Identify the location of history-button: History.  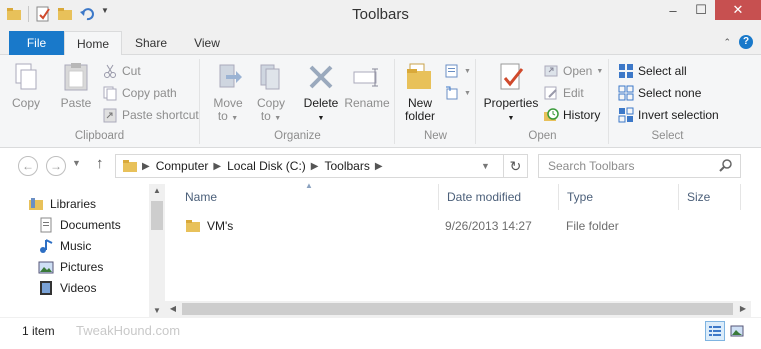
(571, 115).